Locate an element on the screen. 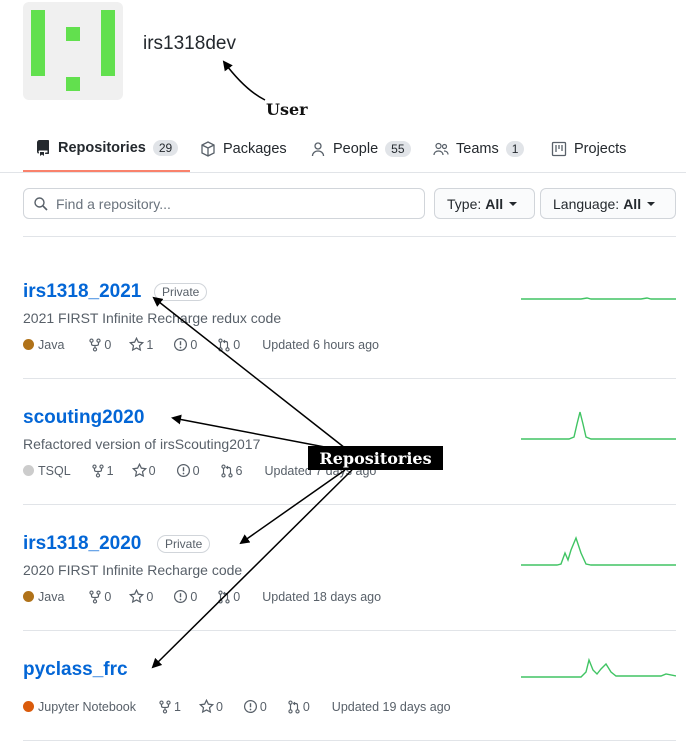 This screenshot has width=686, height=743. tab-packages: Packages is located at coordinates (243, 148).